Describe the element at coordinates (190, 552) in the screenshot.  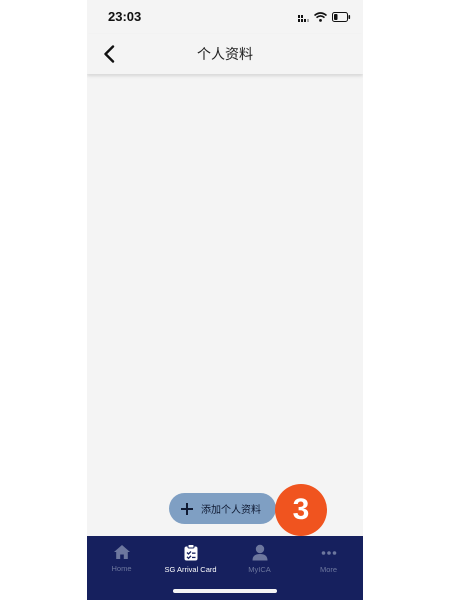
I see `clipboard-icon` at that location.